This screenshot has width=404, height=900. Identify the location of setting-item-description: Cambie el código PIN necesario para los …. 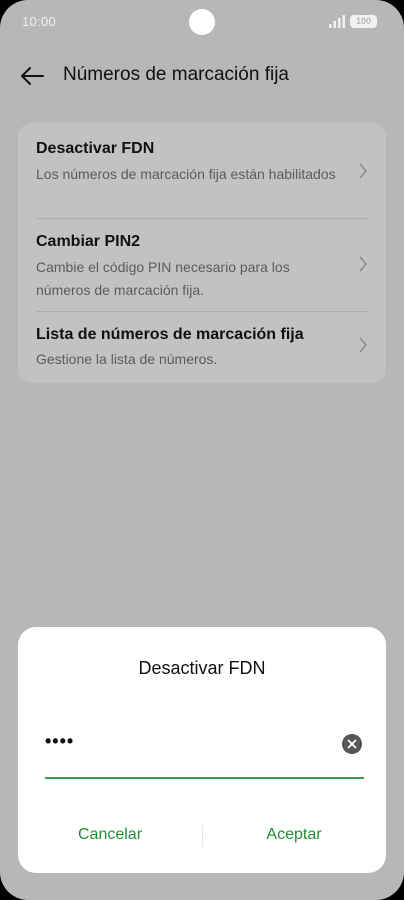
(163, 278).